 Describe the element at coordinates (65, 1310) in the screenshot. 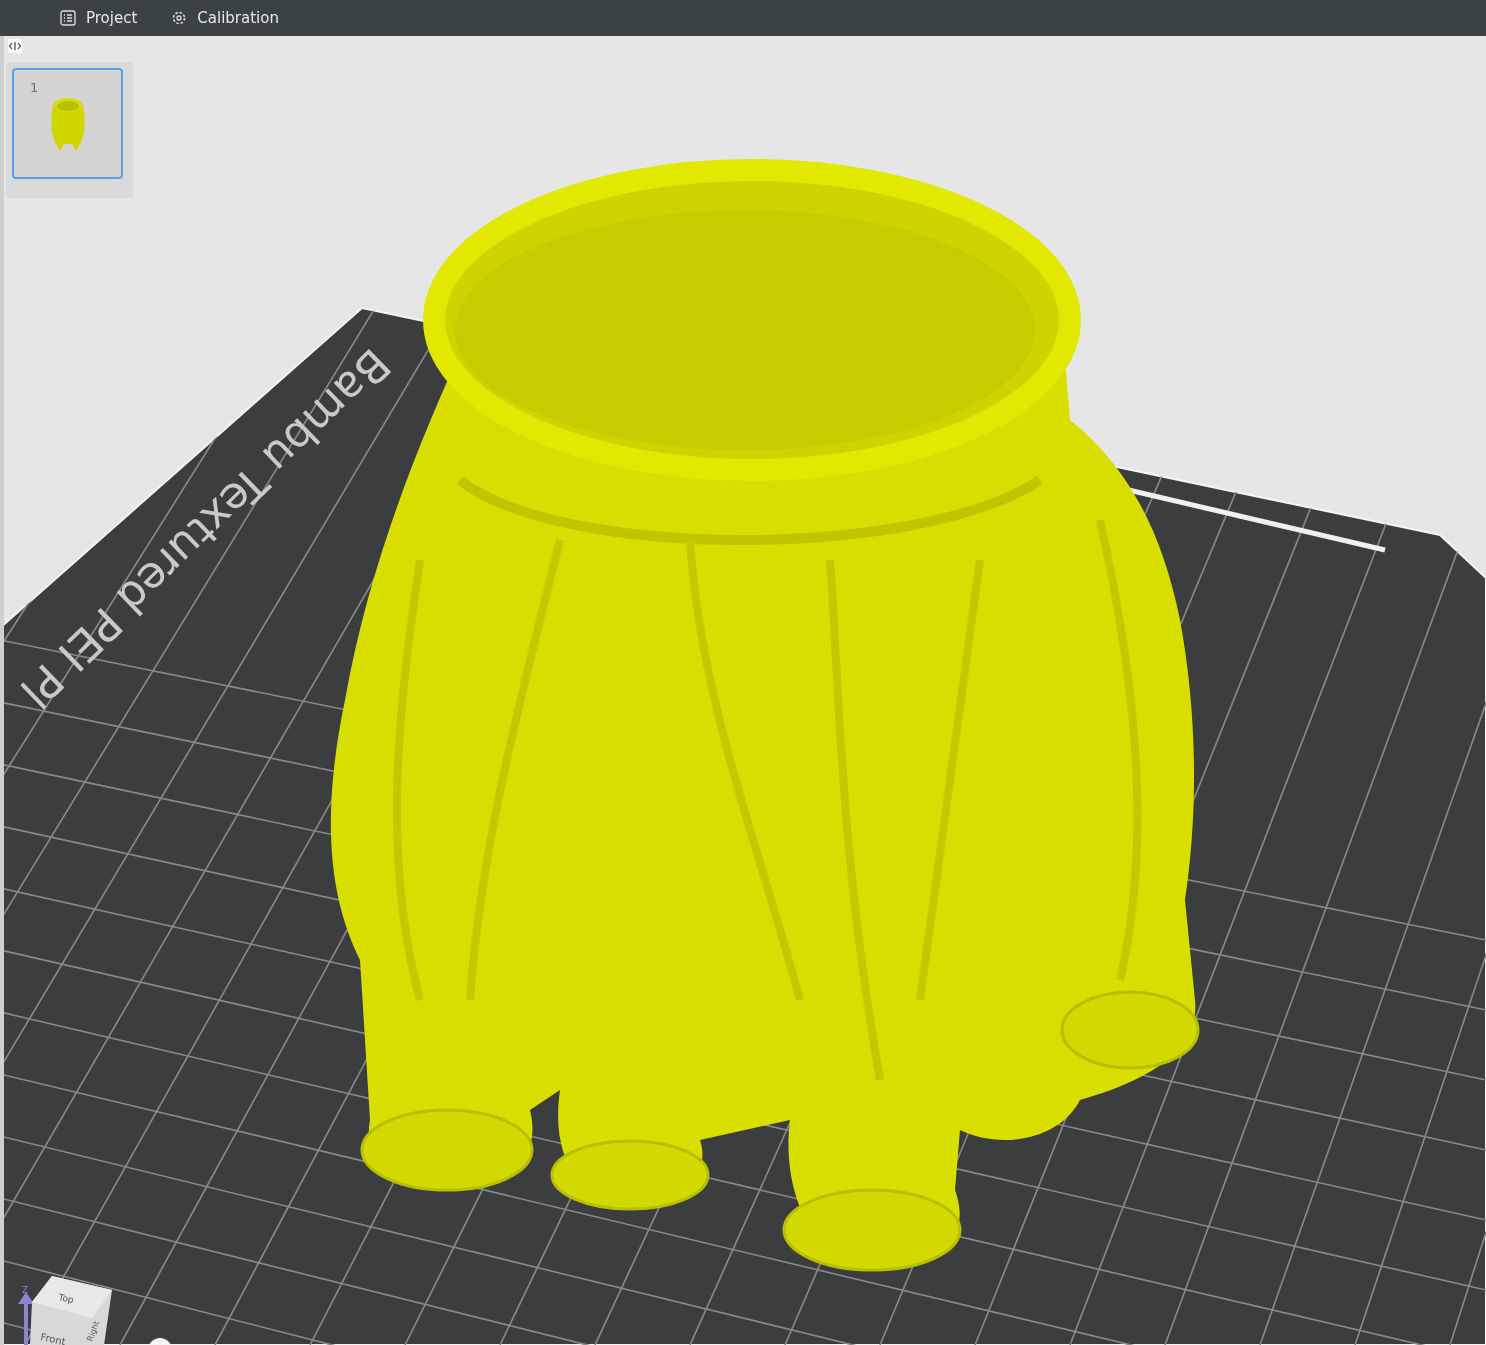

I see `view-cube-drawing: Z Top Front Right` at that location.